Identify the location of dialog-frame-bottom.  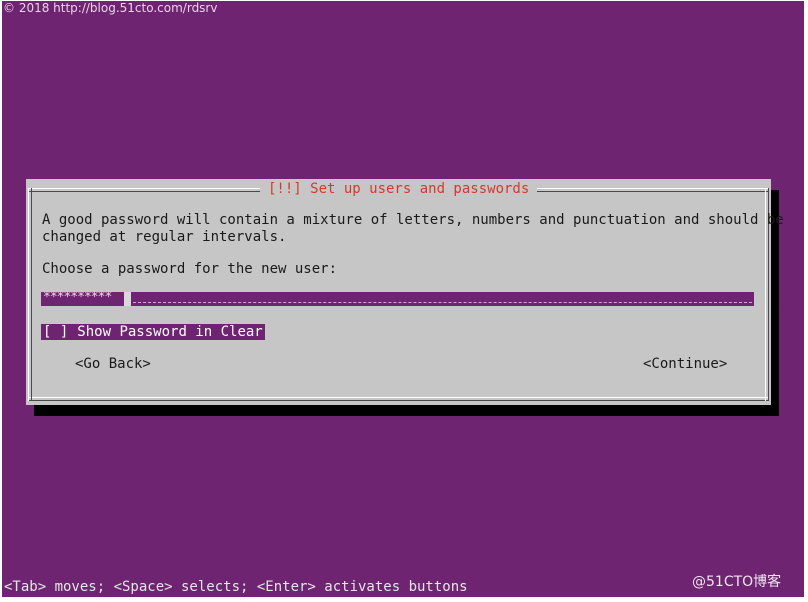
(398, 399).